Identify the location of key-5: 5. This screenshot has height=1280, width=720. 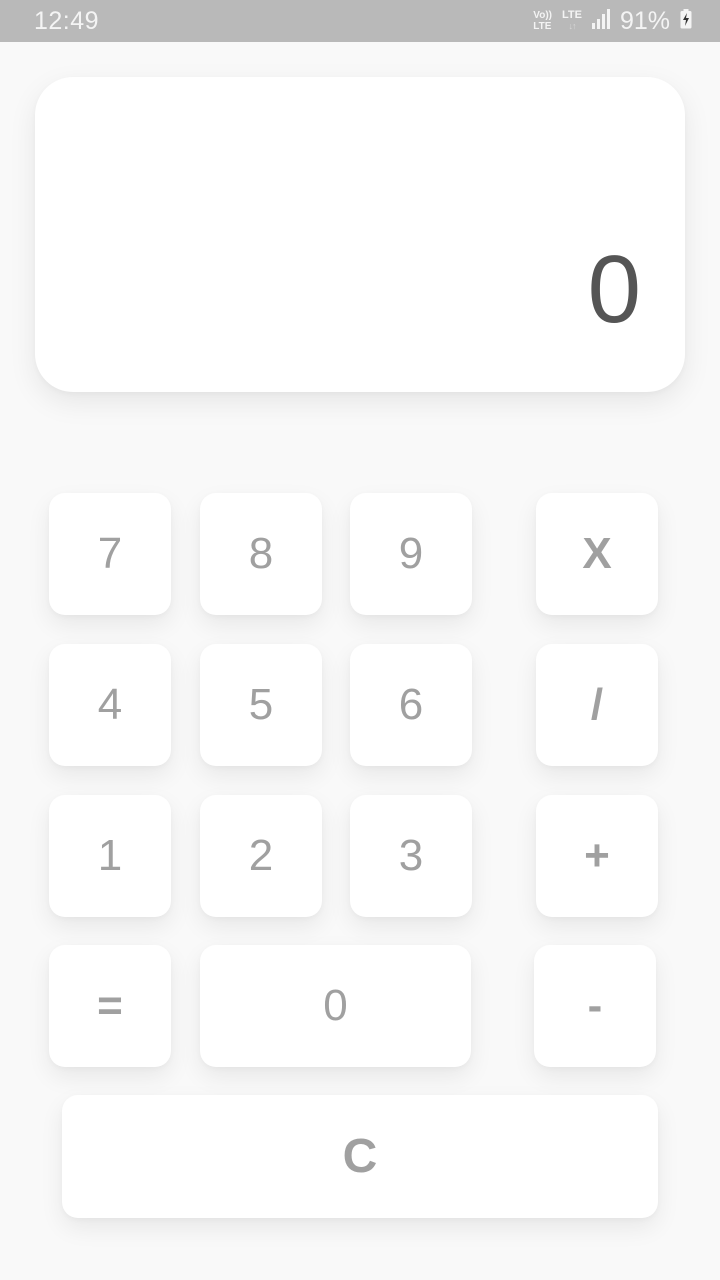
(261, 705).